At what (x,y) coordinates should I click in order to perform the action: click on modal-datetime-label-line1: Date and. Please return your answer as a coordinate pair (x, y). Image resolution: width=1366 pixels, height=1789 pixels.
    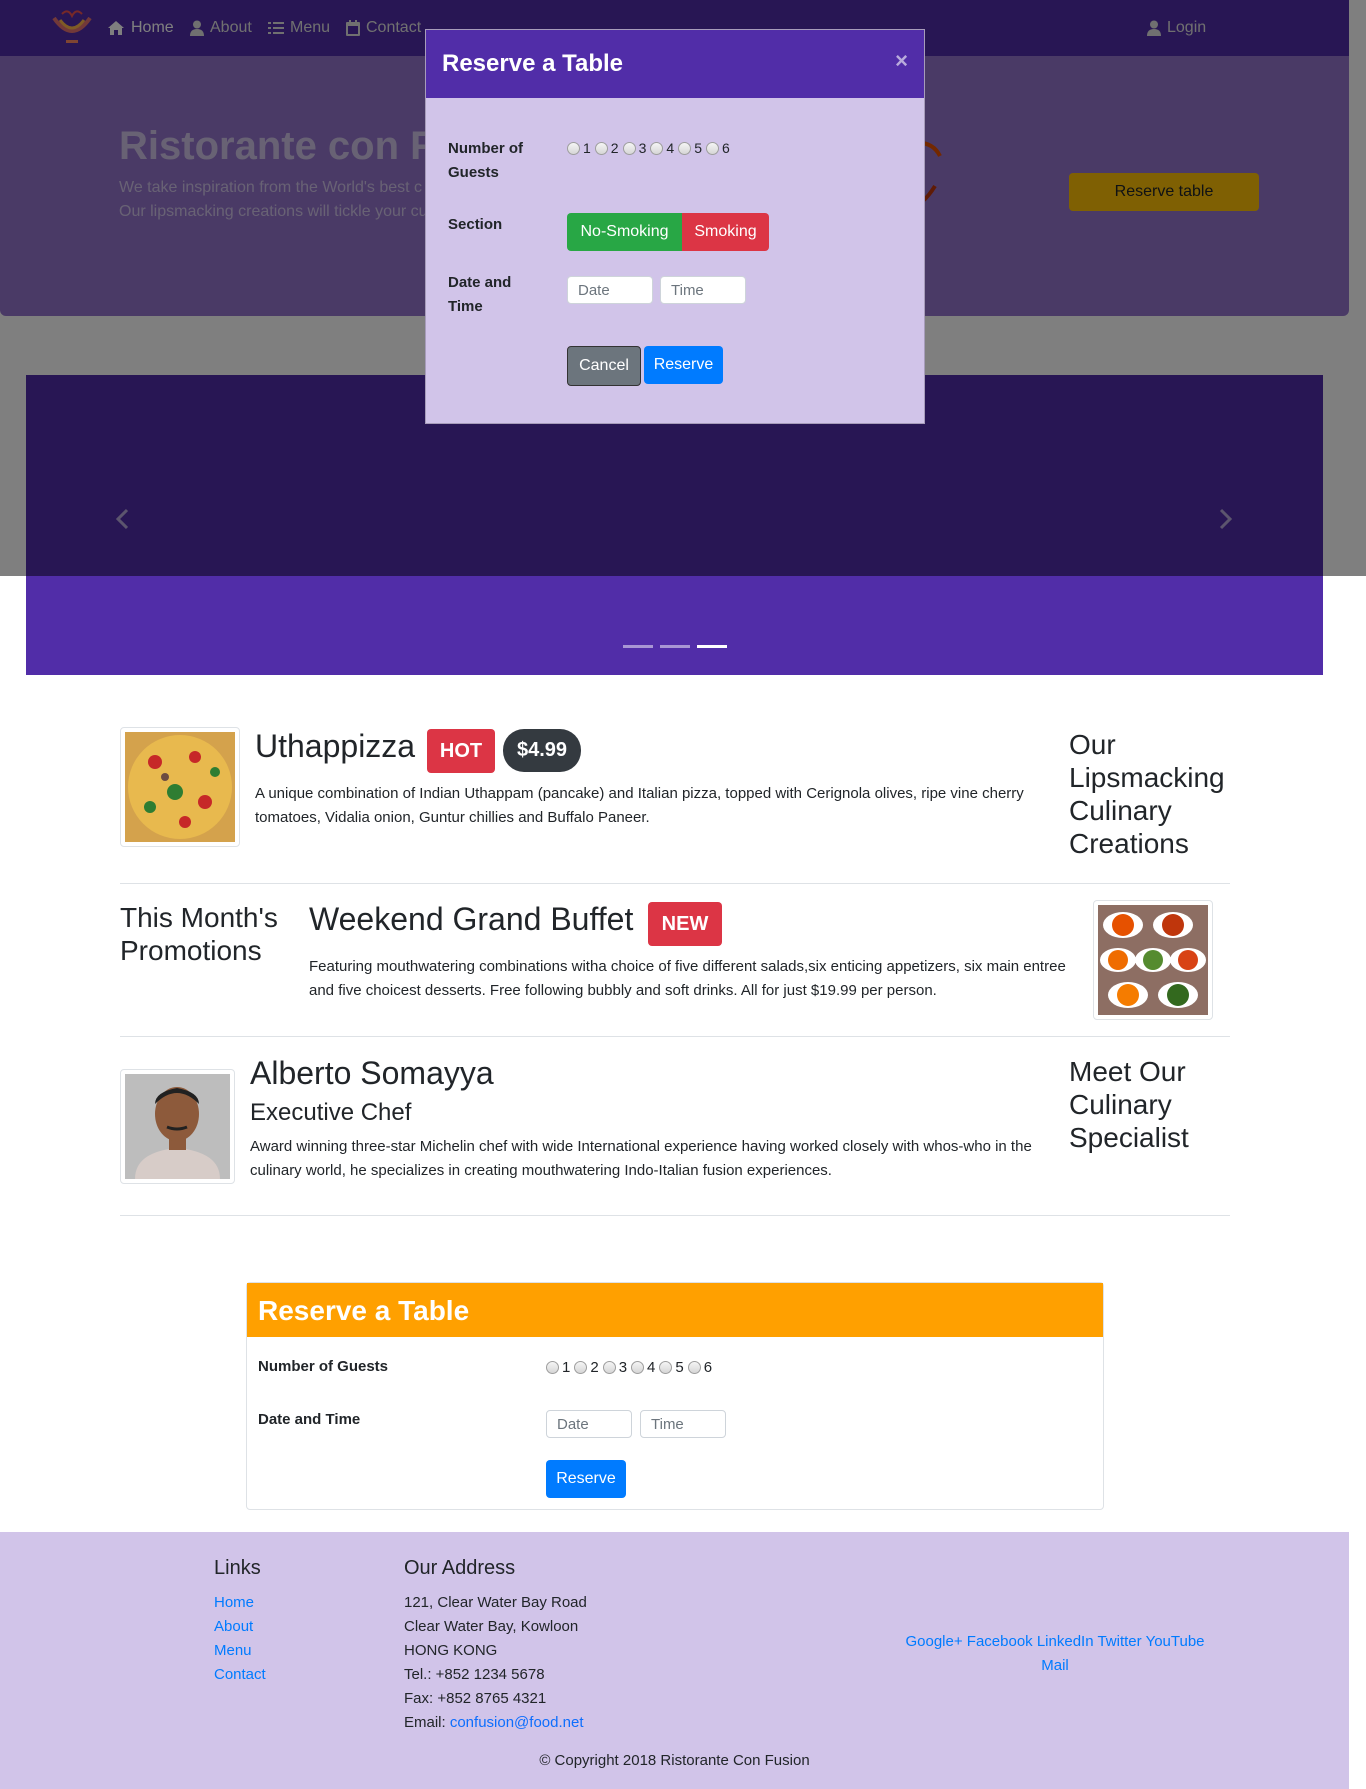
    Looking at the image, I should click on (480, 282).